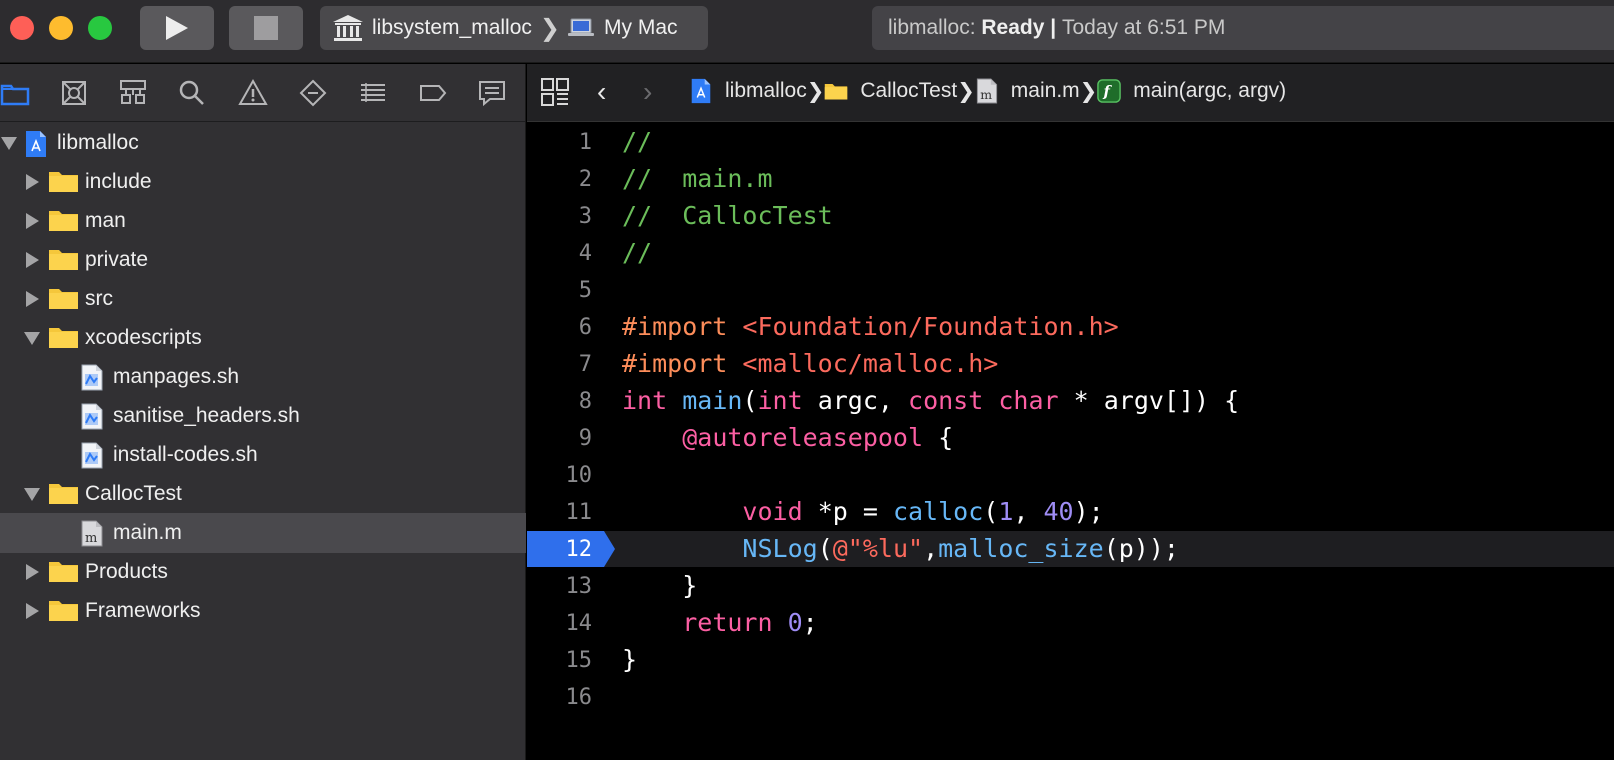  I want to click on code-line: 13 }, so click(1070, 586).